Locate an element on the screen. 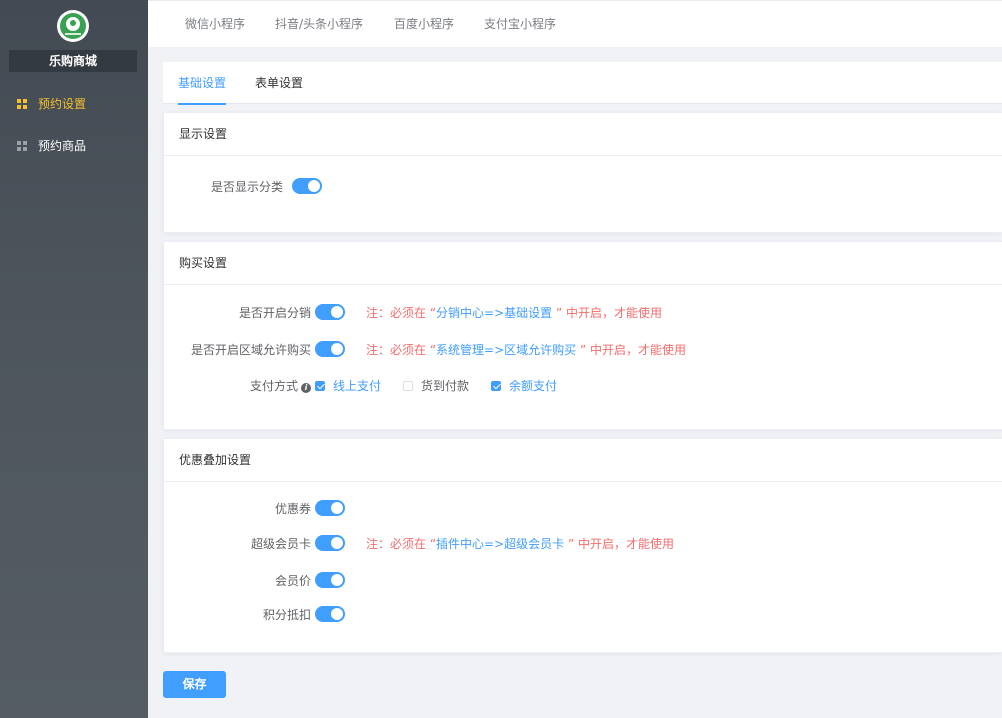 The height and width of the screenshot is (718, 1002). tab-alipay: 支付宝小程序 is located at coordinates (520, 24).